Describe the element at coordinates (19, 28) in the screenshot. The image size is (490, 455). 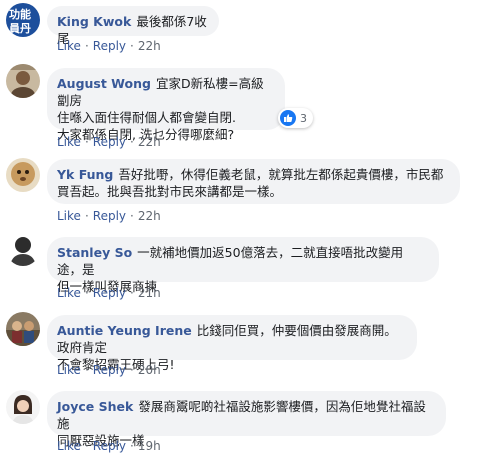
I see `svg-text: 員丹` at that location.